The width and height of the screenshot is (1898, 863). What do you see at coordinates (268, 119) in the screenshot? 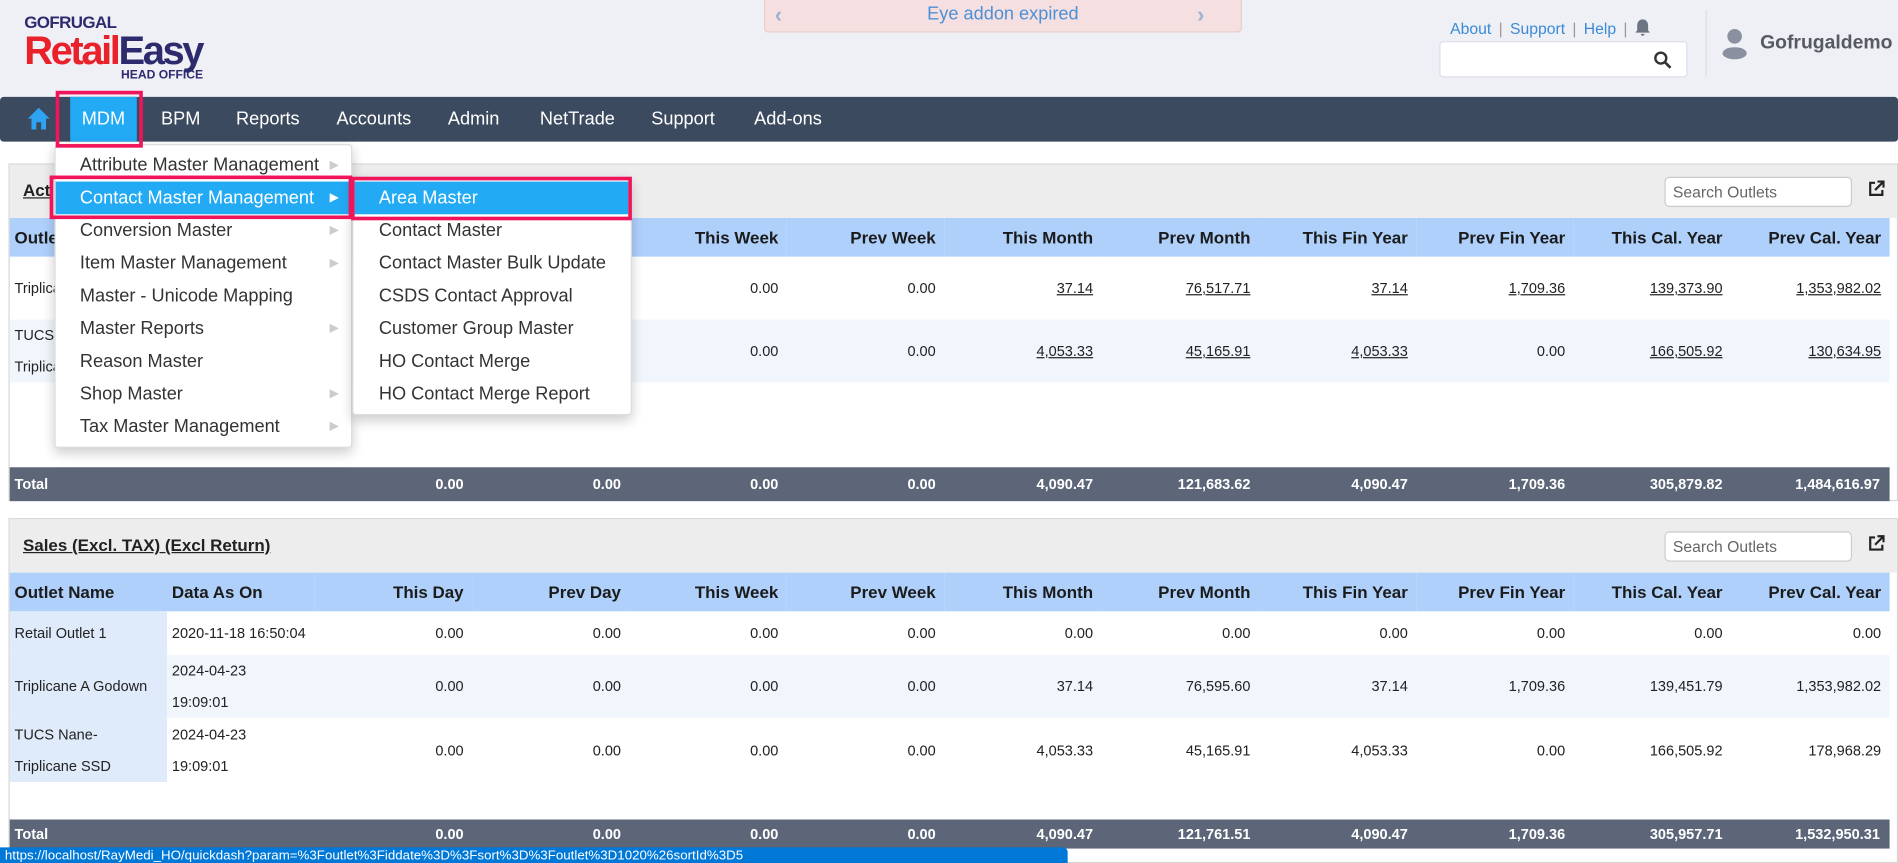
I see `nav-reports: Reports` at bounding box center [268, 119].